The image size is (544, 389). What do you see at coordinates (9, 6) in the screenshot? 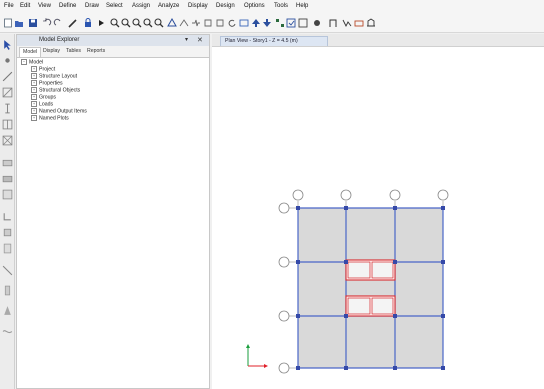
I see `menu-file: File` at bounding box center [9, 6].